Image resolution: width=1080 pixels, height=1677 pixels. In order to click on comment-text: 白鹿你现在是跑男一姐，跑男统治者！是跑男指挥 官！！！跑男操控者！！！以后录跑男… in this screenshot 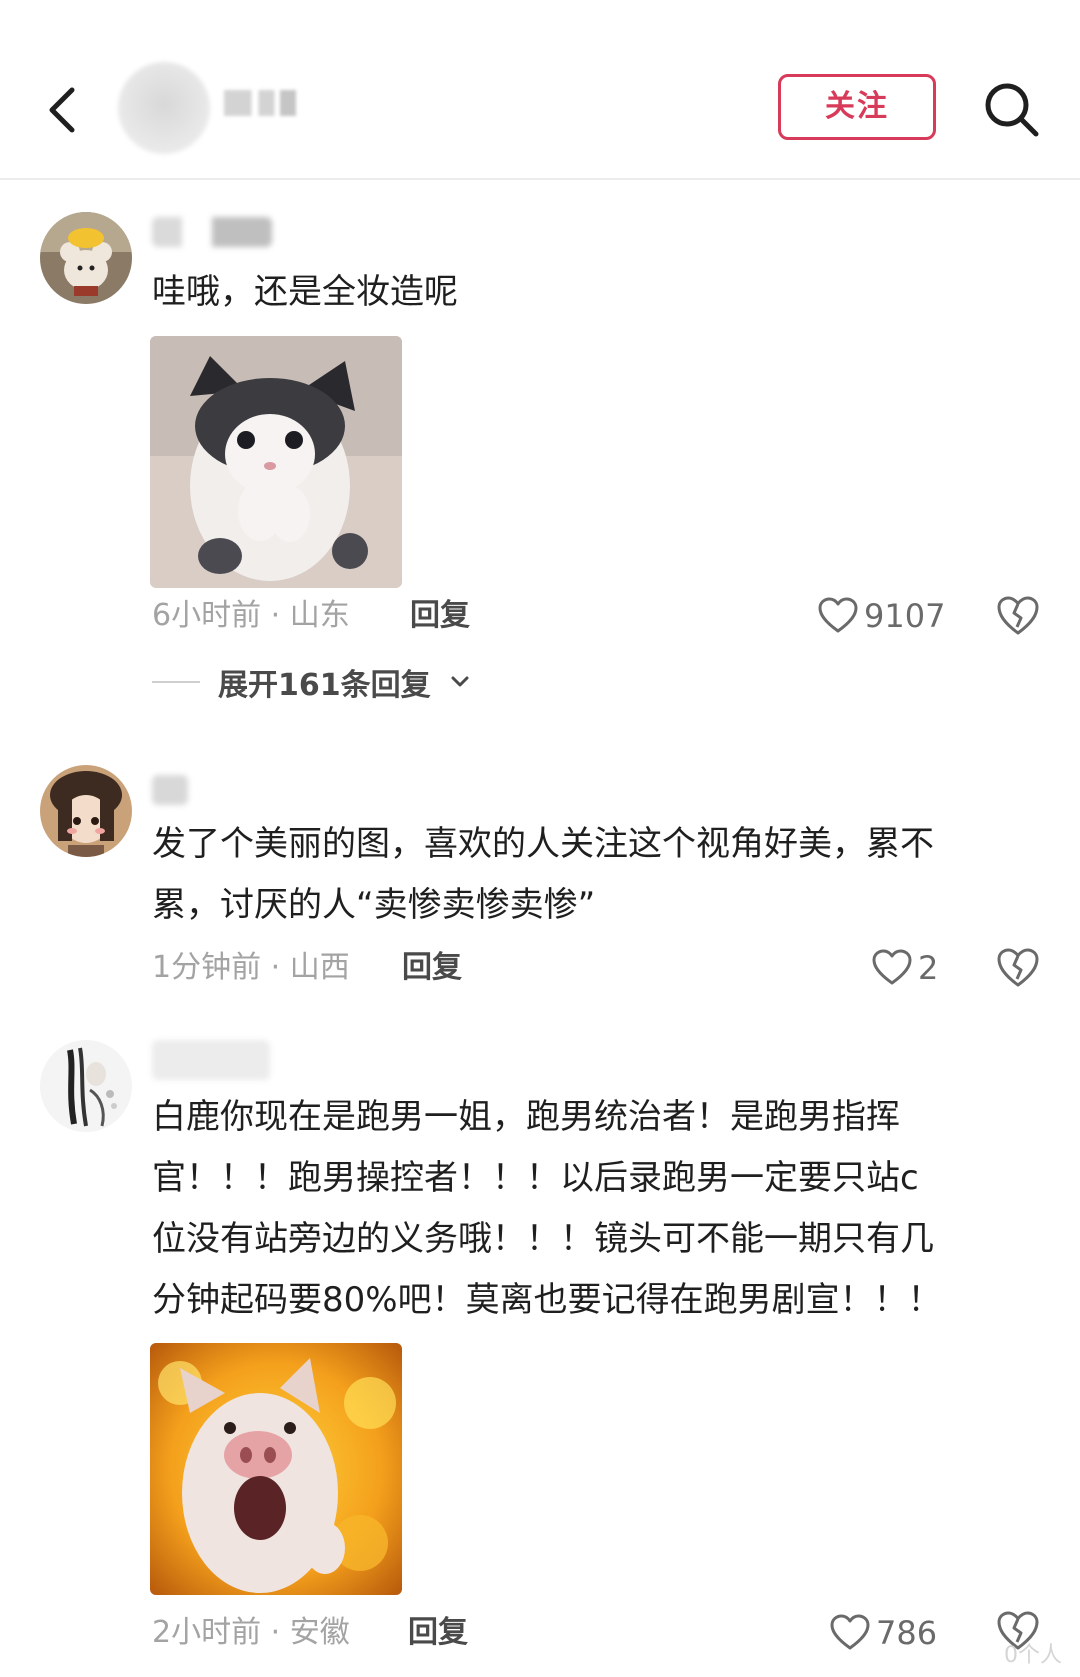, I will do `click(592, 1209)`.